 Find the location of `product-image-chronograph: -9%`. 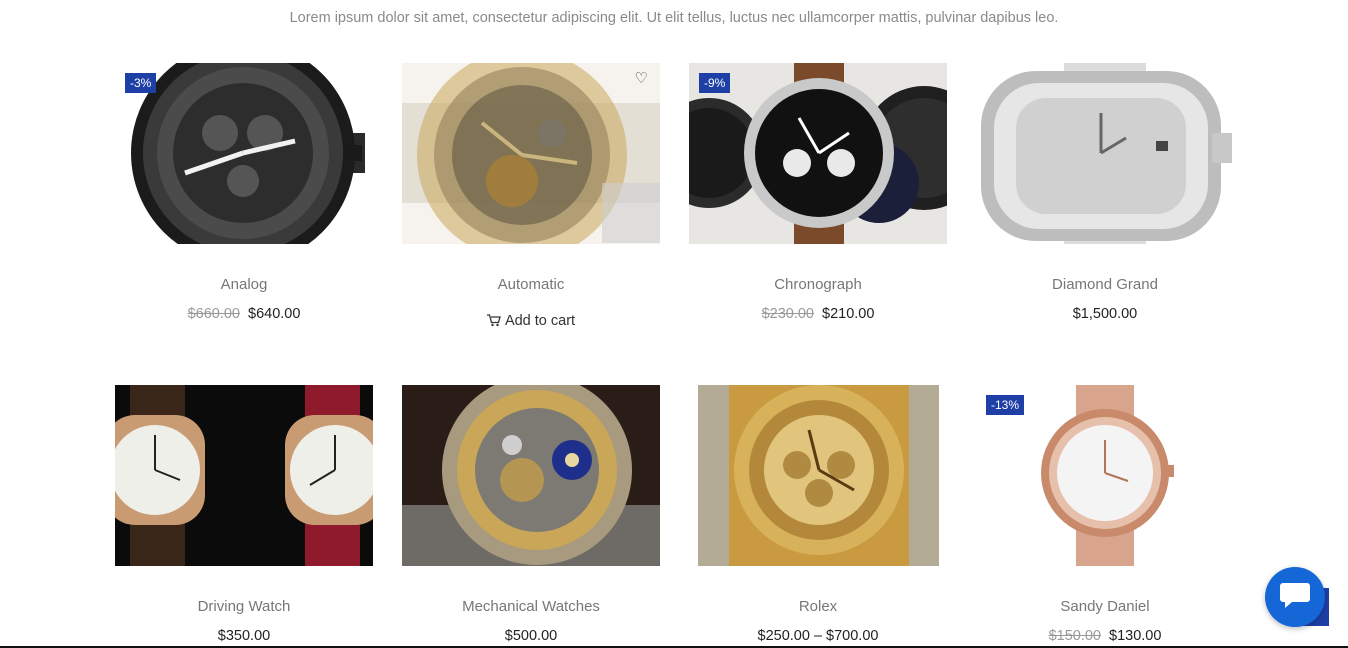

product-image-chronograph: -9% is located at coordinates (818, 153).